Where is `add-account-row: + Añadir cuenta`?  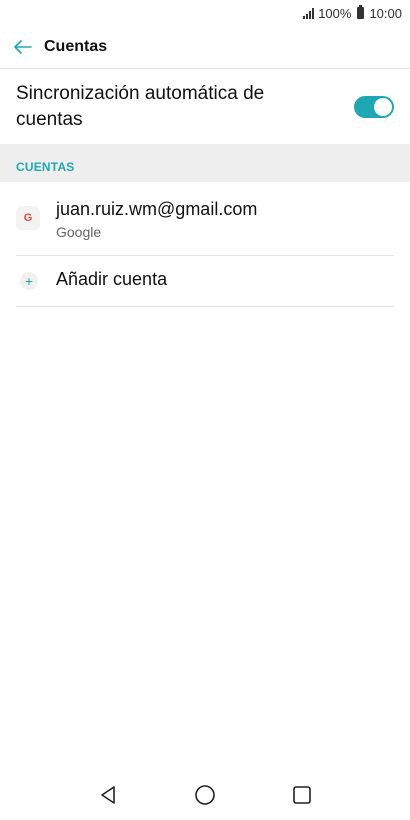 add-account-row: + Añadir cuenta is located at coordinates (205, 281).